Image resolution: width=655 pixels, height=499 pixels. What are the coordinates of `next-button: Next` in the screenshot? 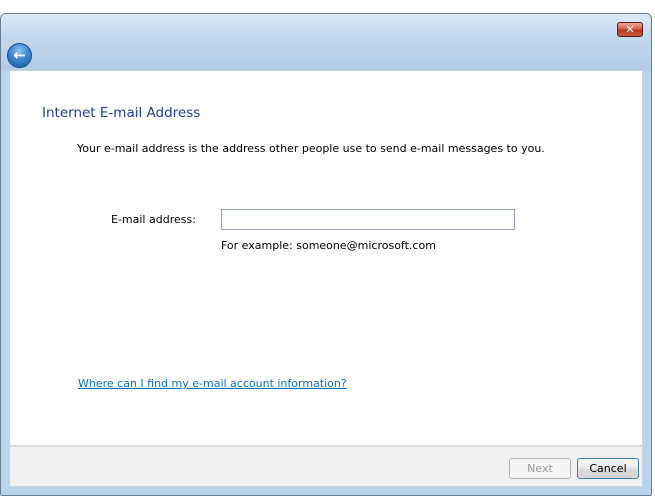 It's located at (540, 468).